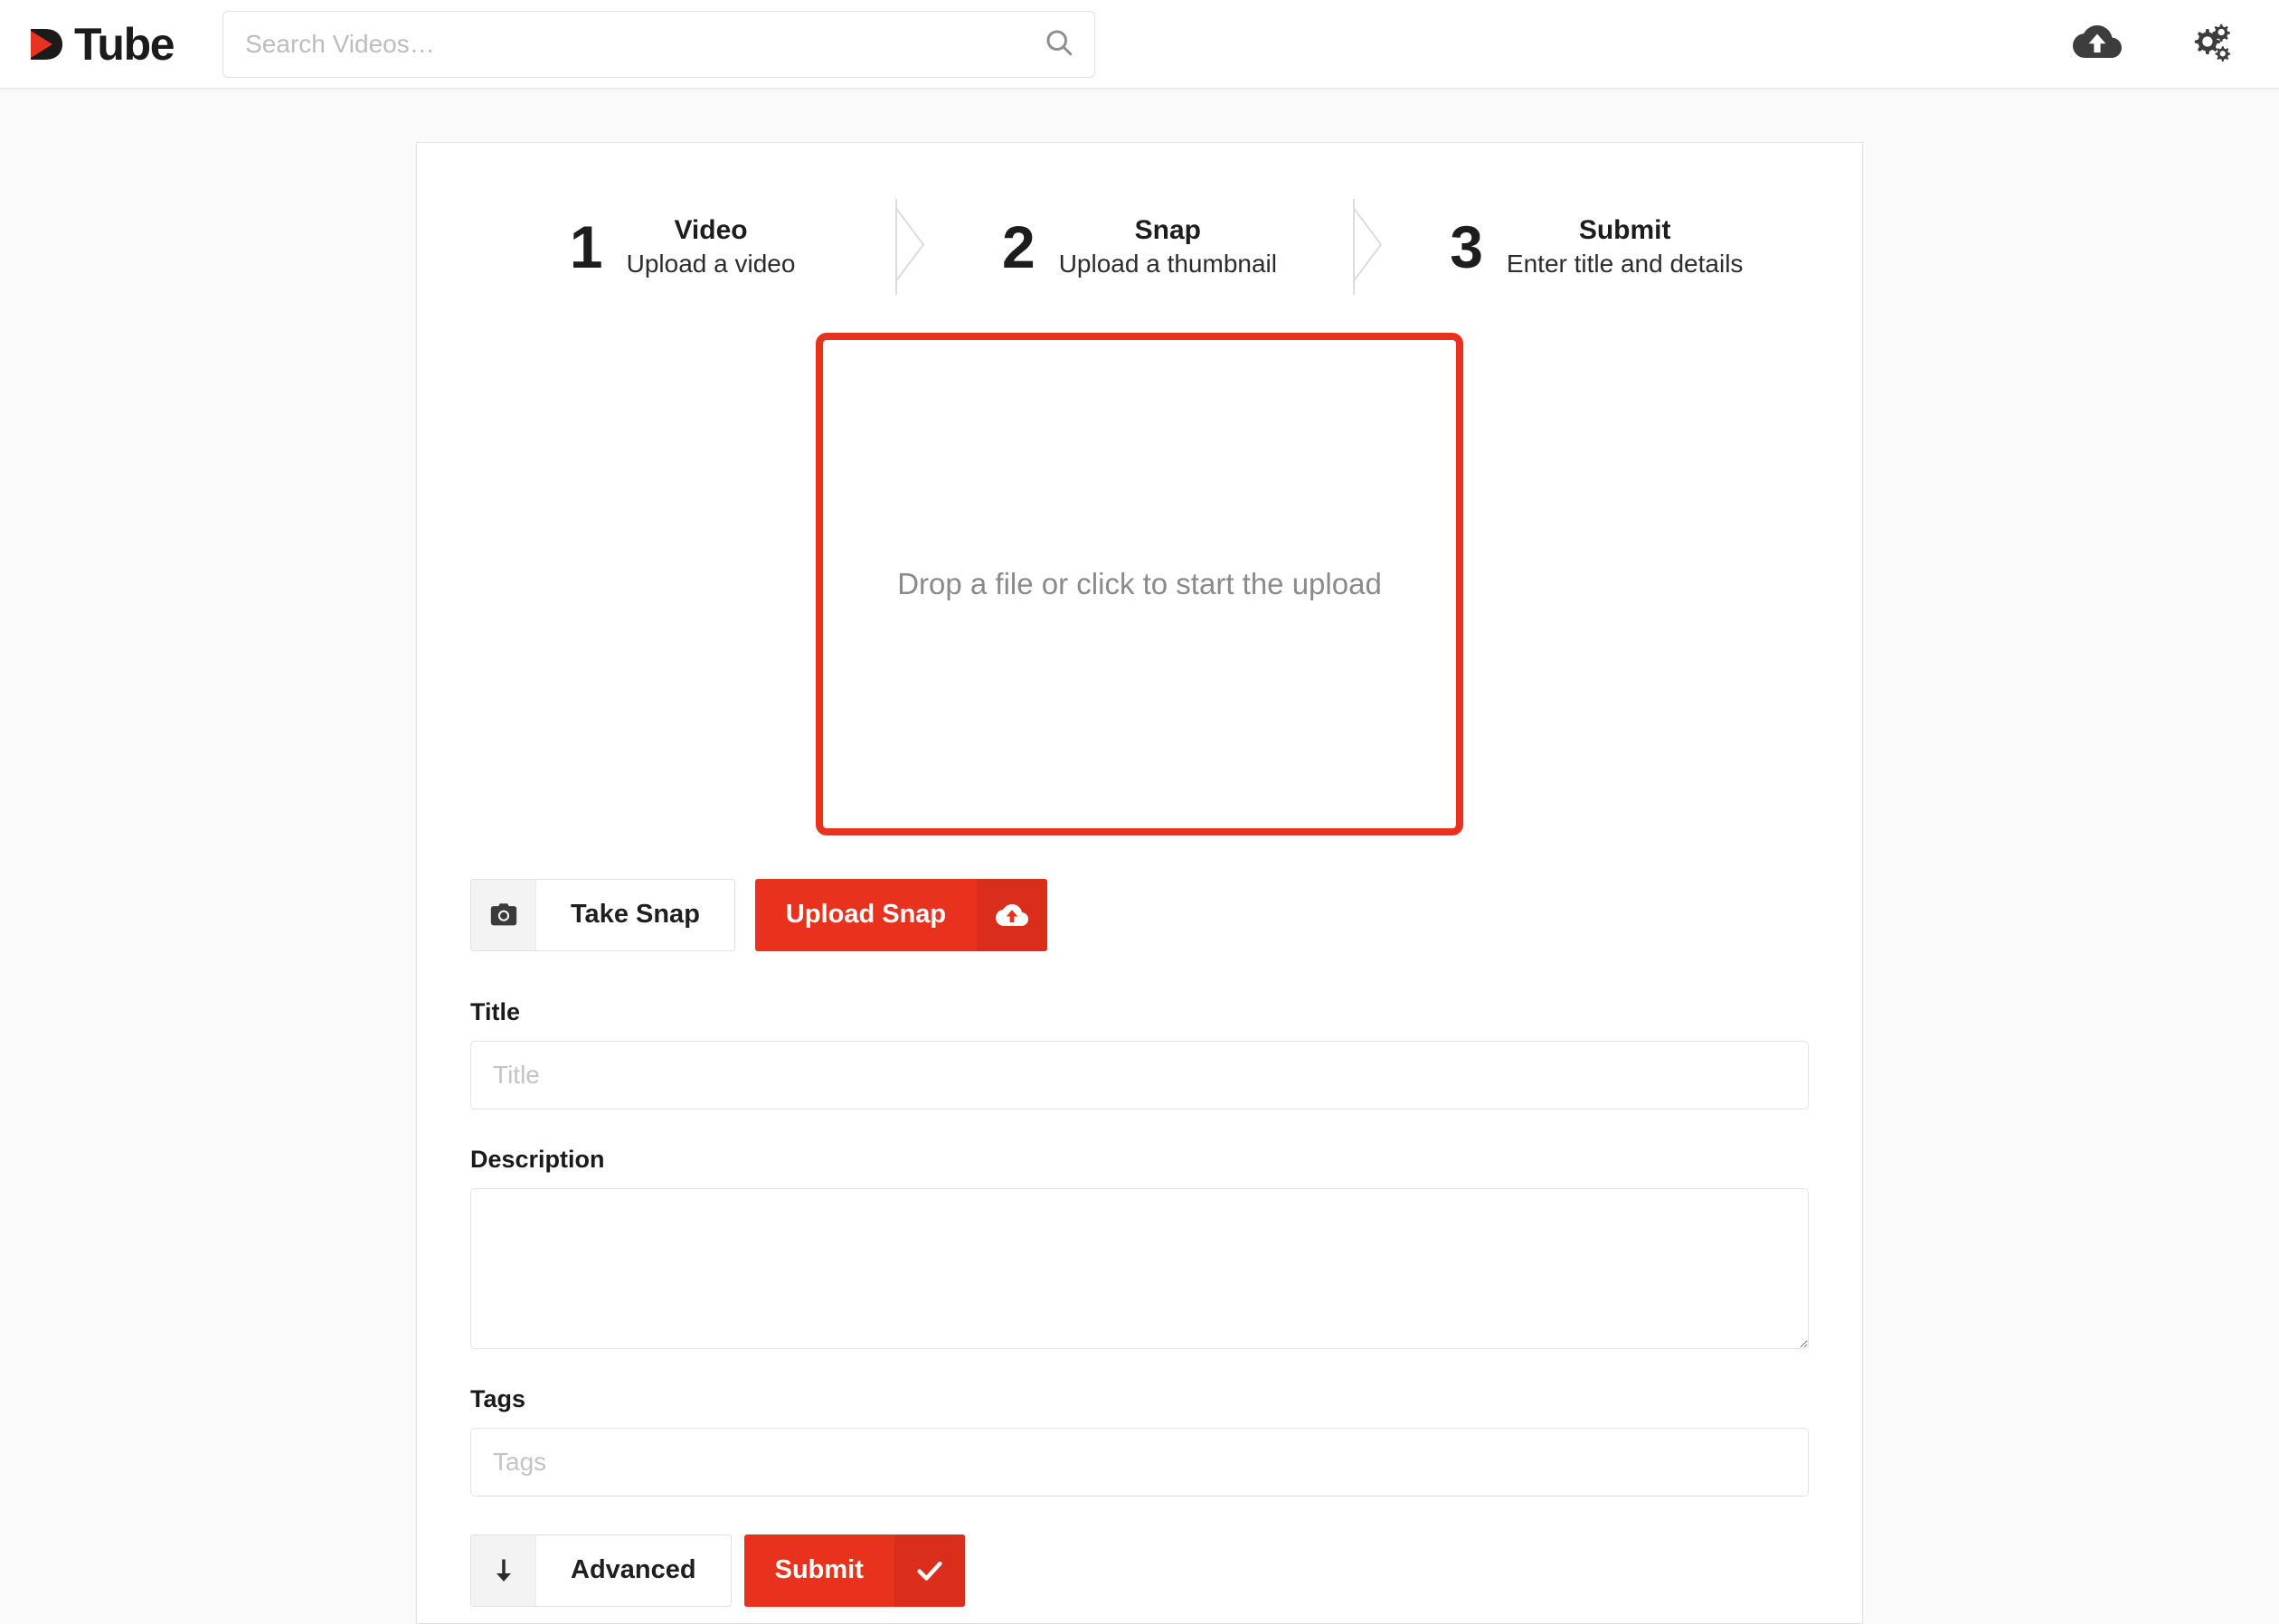 The width and height of the screenshot is (2279, 1624). I want to click on check-icon, so click(929, 1570).